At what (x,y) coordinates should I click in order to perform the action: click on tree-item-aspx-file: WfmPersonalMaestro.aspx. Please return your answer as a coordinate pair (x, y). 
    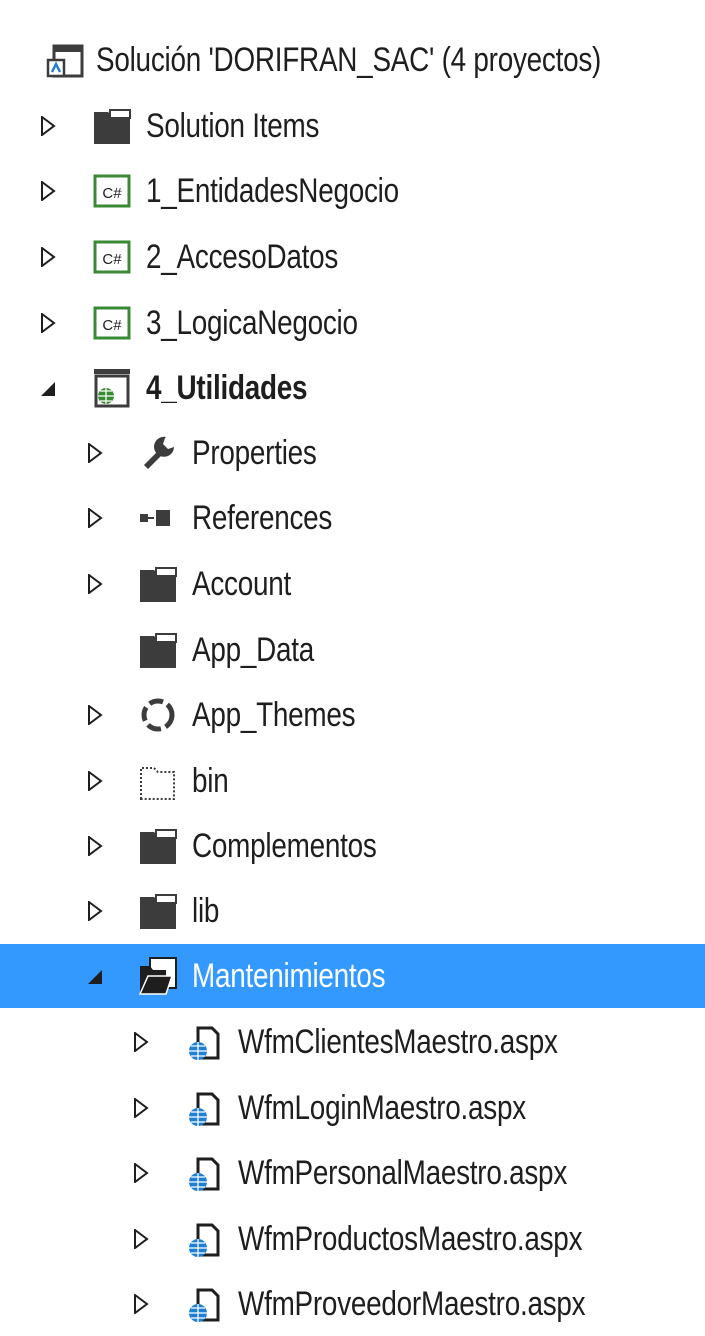
    Looking at the image, I should click on (352, 1173).